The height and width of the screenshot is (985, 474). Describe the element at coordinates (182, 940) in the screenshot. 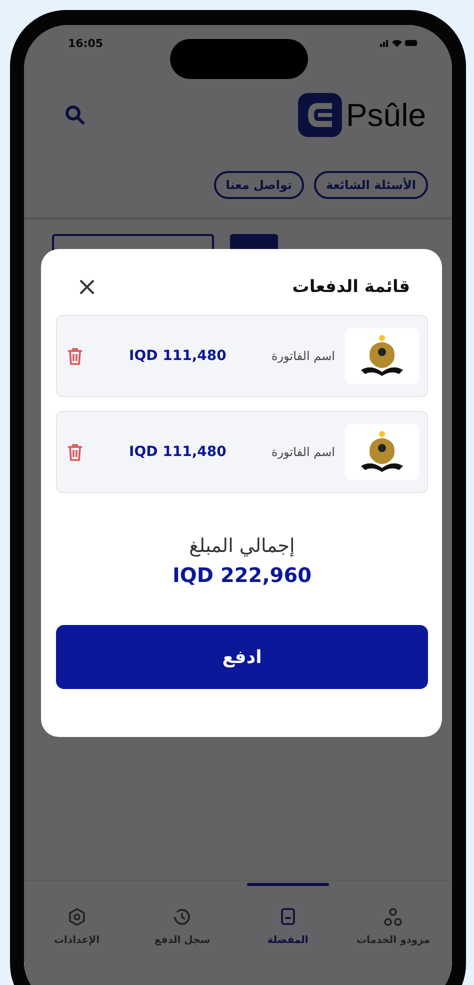

I see `nav-label: سجل الدفع` at that location.